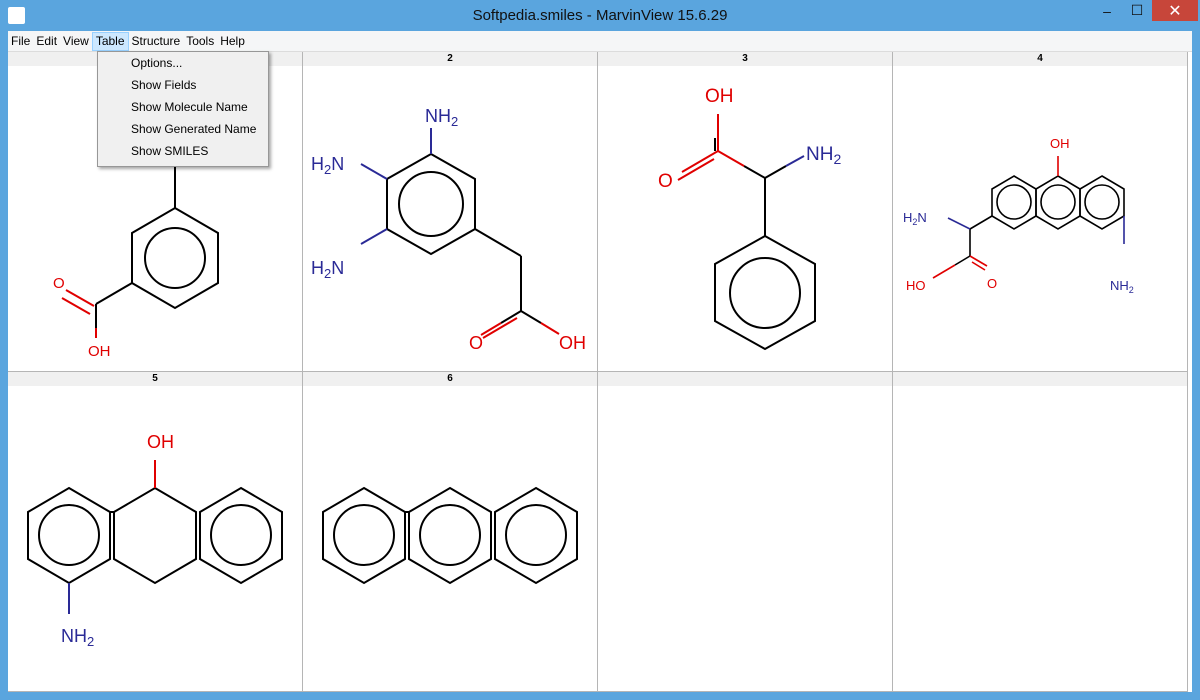 This screenshot has width=1200, height=700. I want to click on menu-item-show-smiles: Show SMILES, so click(183, 151).